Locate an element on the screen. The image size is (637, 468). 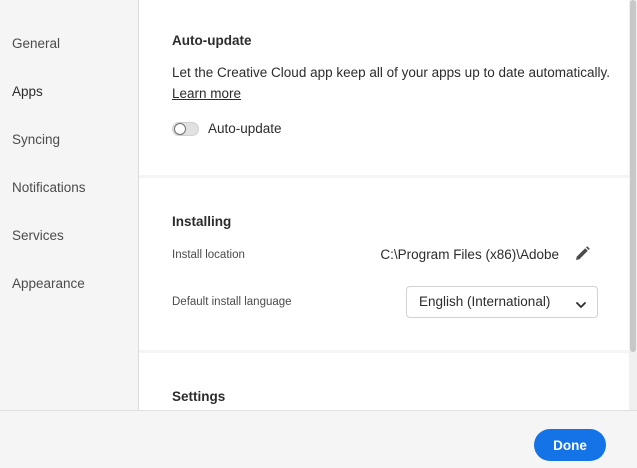
install-language-dropdown: English (International) is located at coordinates (502, 302).